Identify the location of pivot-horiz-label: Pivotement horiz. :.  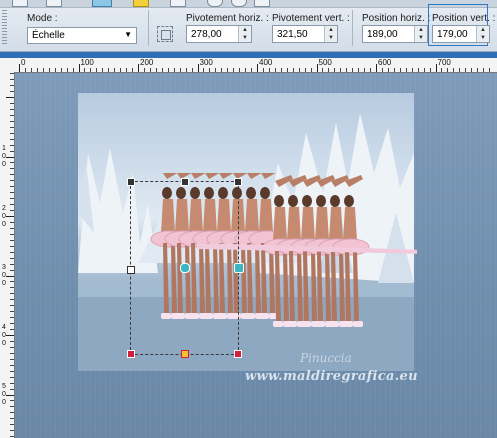
(227, 18).